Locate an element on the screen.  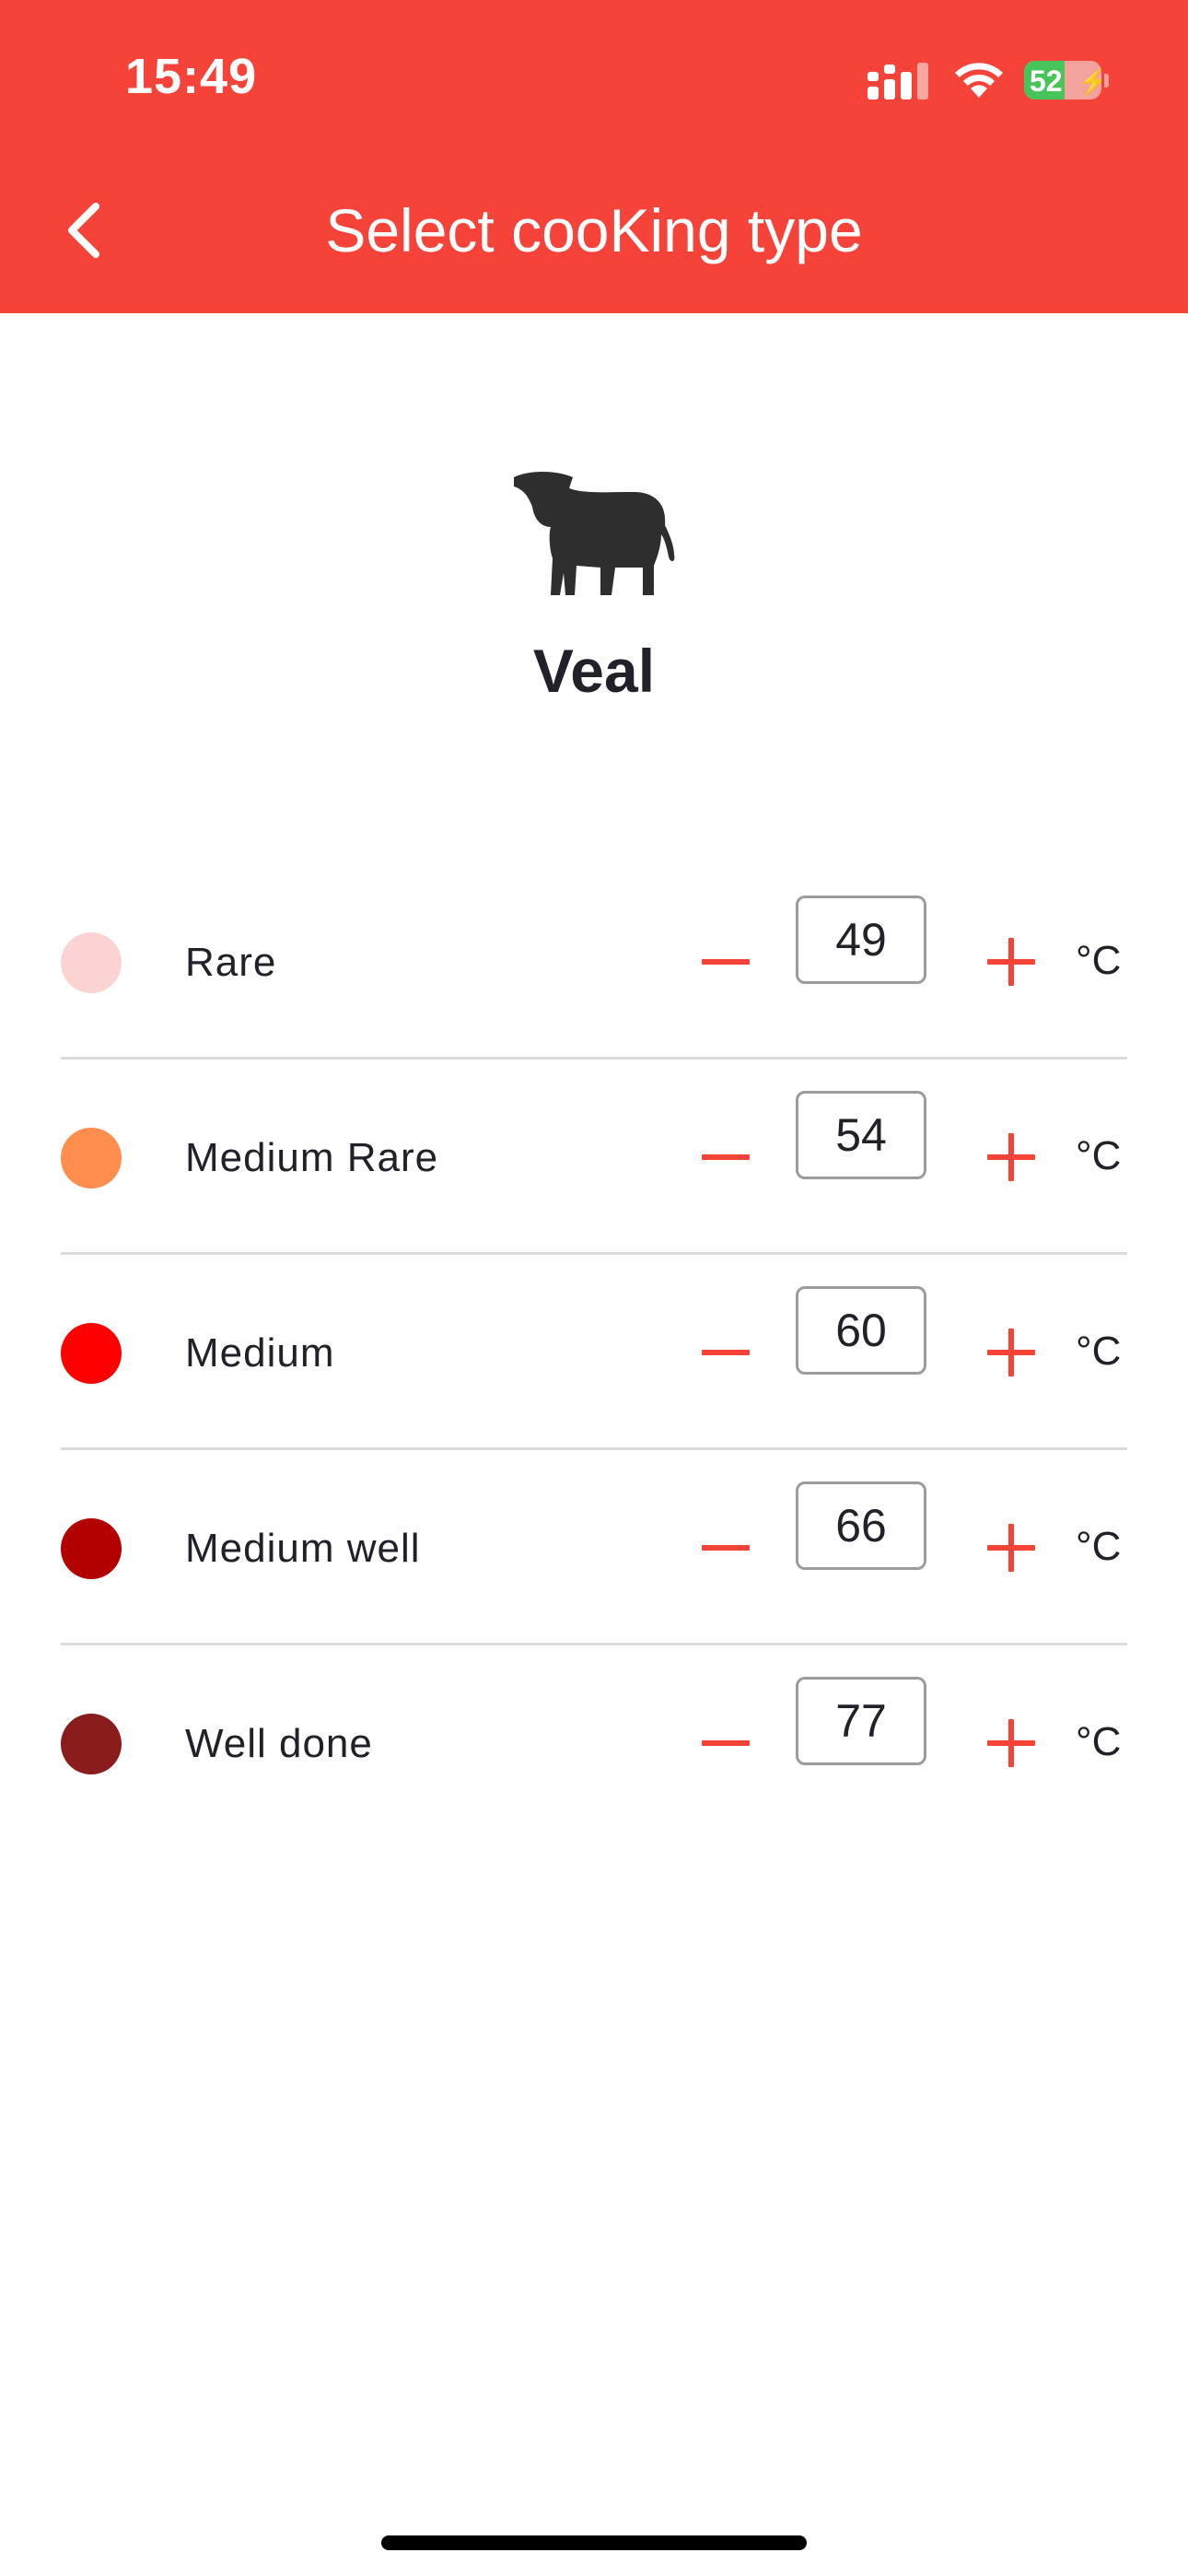
animal-name: Veal is located at coordinates (594, 671).